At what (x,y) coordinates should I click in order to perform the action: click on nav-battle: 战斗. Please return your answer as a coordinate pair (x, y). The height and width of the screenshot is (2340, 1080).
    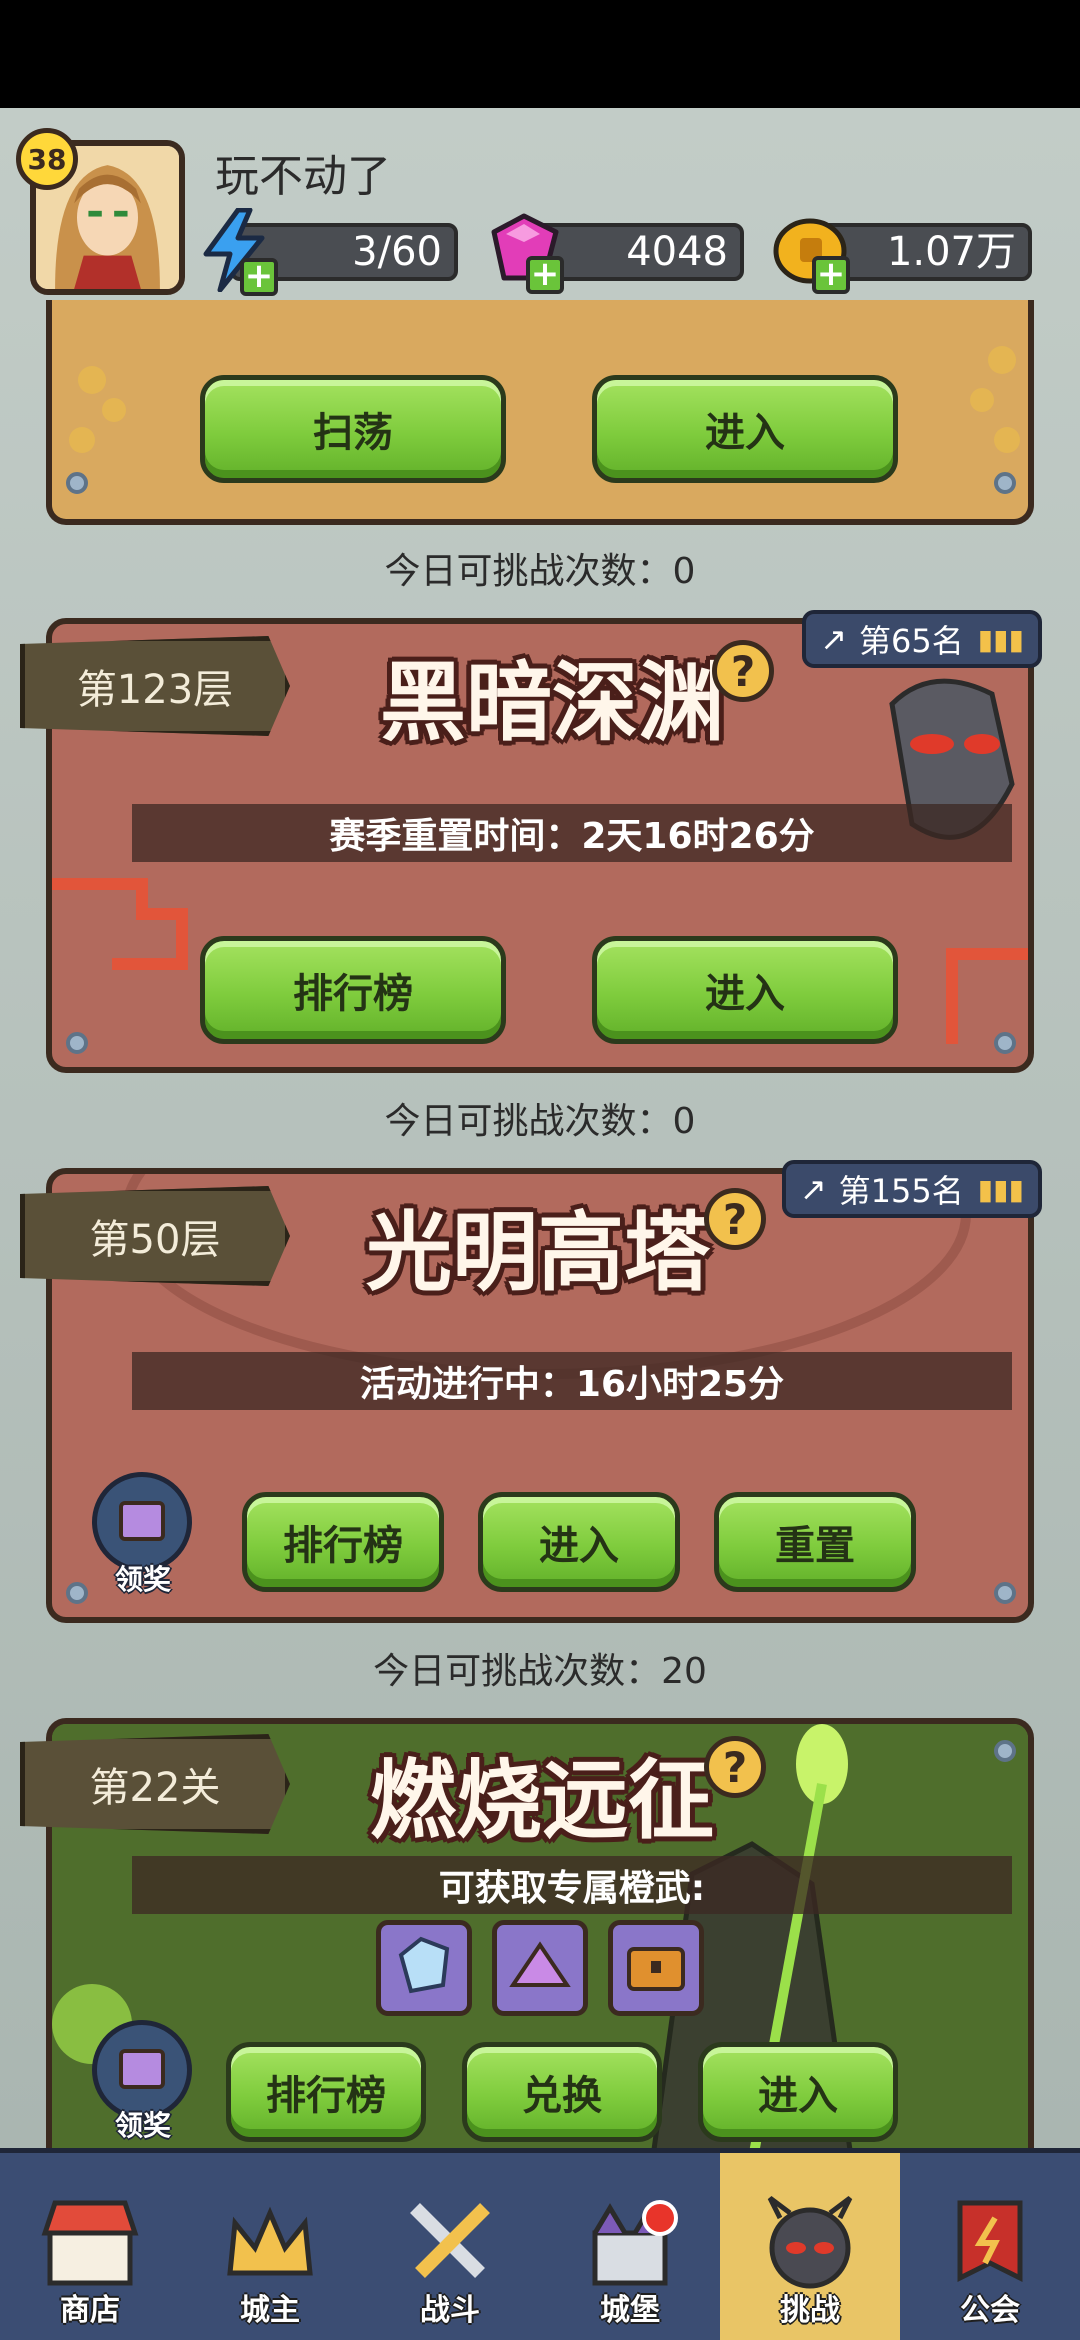
    Looking at the image, I should click on (450, 2246).